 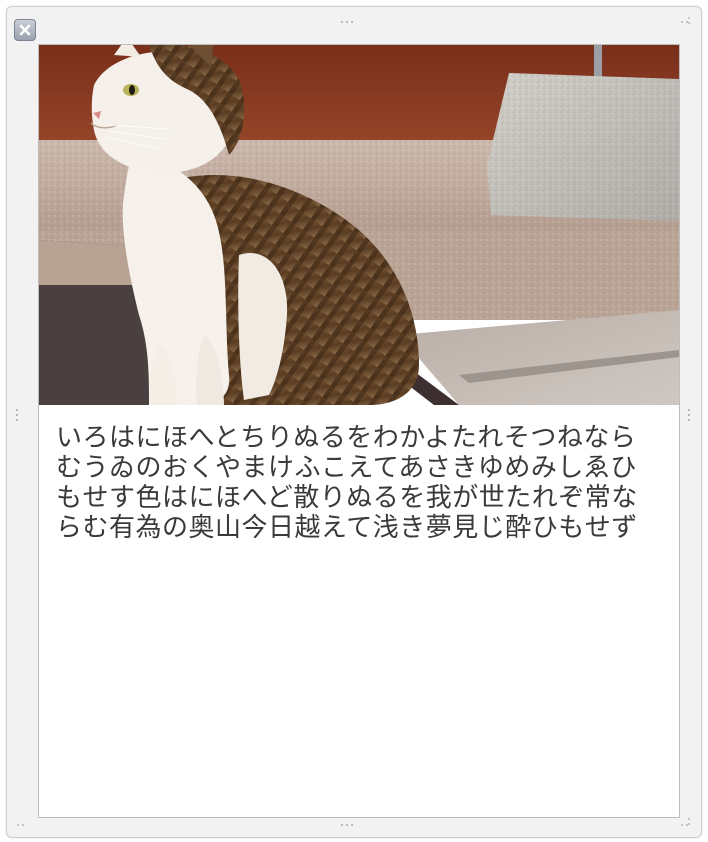 I want to click on resize-grip-top-right, so click(x=684, y=22).